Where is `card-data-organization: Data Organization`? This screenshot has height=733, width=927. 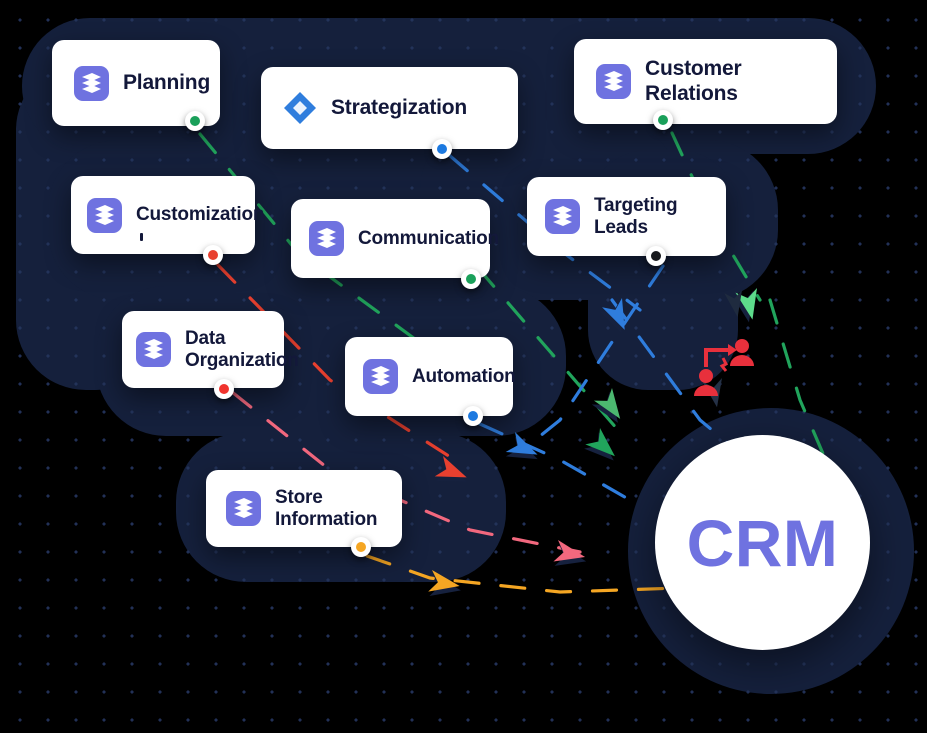 card-data-organization: Data Organization is located at coordinates (210, 349).